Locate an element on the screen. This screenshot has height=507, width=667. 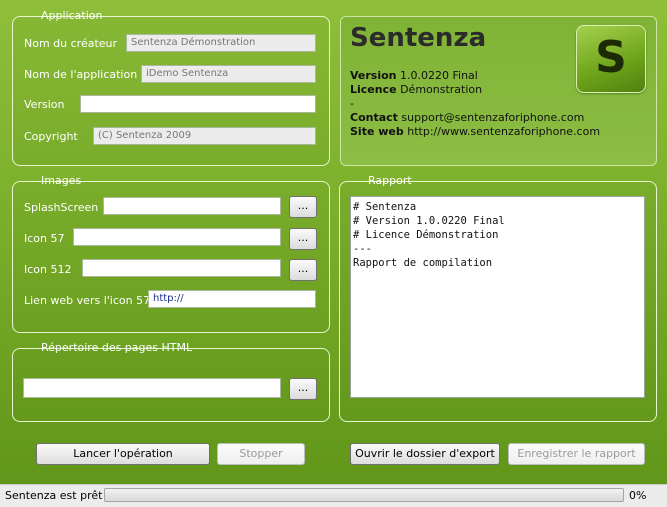
contact-val: support@sentenzaforiphone.com is located at coordinates (491, 117).